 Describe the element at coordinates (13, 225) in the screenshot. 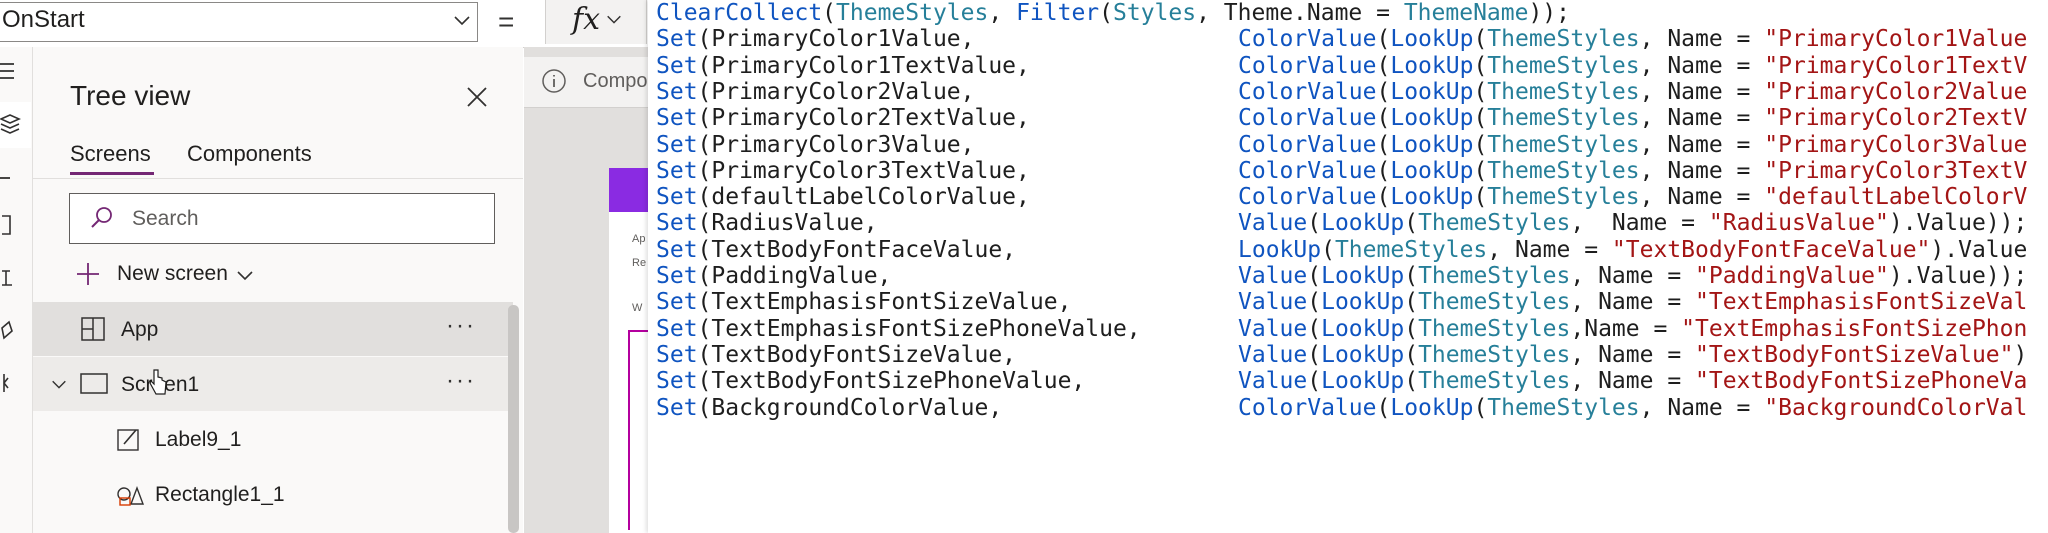

I see `data-icon` at that location.